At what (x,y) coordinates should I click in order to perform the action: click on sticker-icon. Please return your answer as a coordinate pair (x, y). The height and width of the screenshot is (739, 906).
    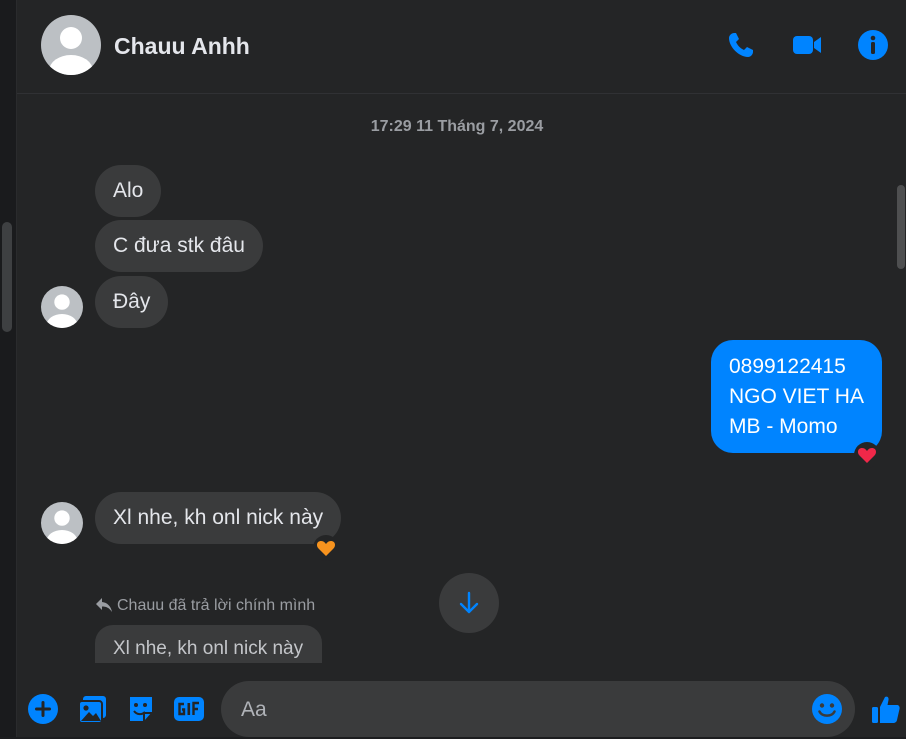
    Looking at the image, I should click on (141, 709).